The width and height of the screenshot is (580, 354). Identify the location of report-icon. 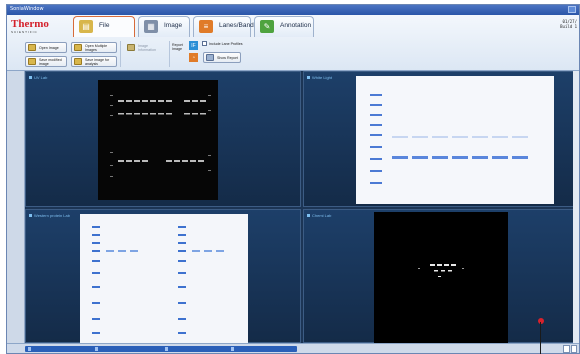
(210, 57).